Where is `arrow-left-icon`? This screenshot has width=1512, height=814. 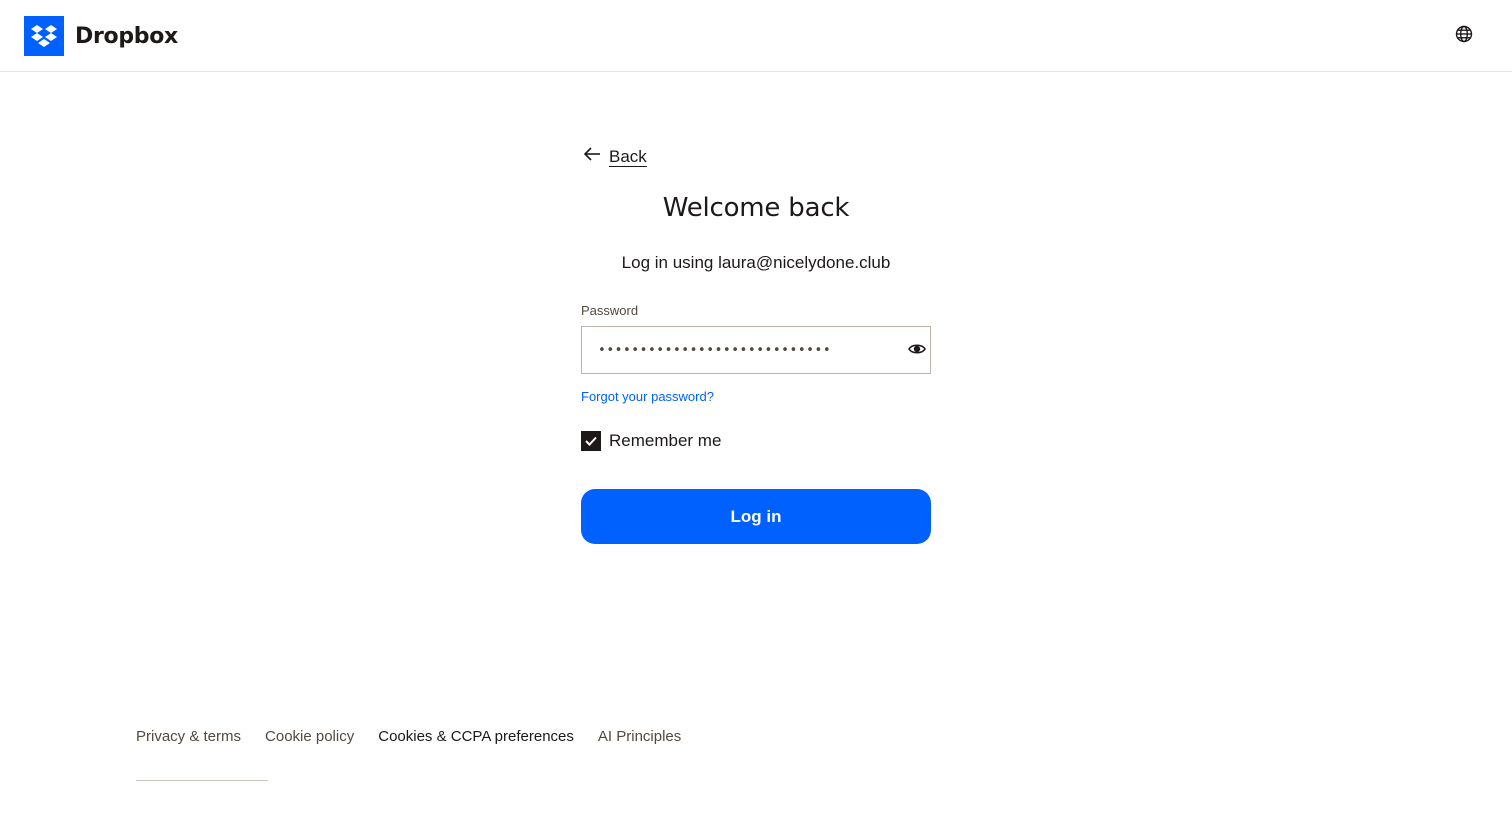
arrow-left-icon is located at coordinates (592, 156).